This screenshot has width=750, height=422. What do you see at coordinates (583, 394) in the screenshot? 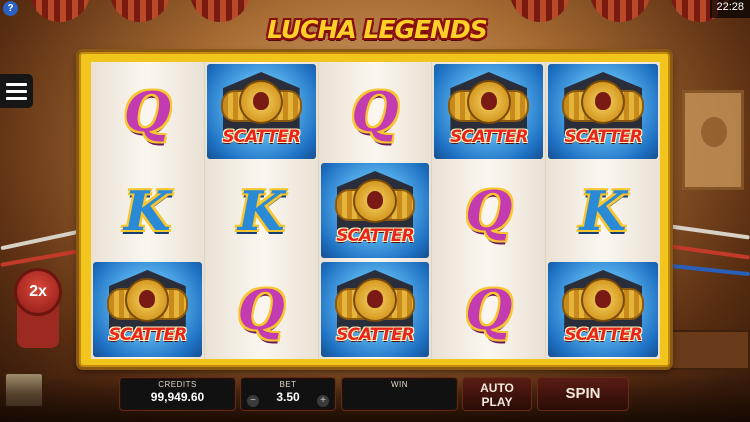
I see `spin-button: SPIN` at bounding box center [583, 394].